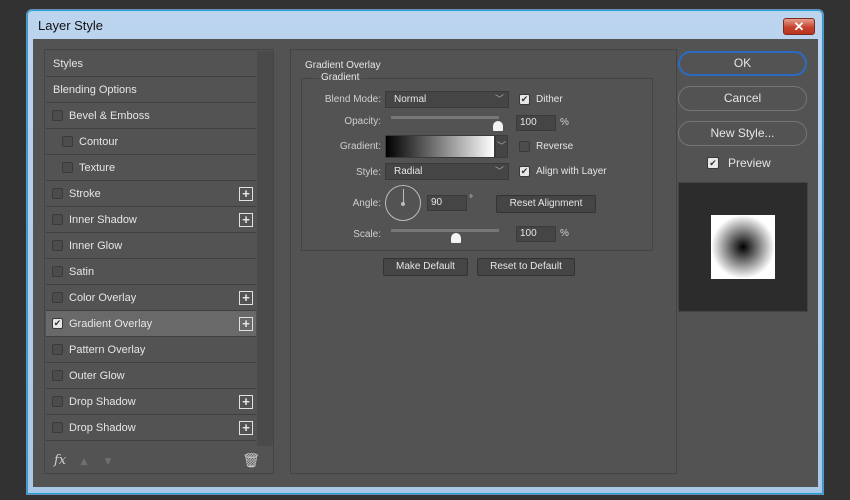 This screenshot has width=850, height=500. I want to click on cancel-button: Cancel, so click(742, 98).